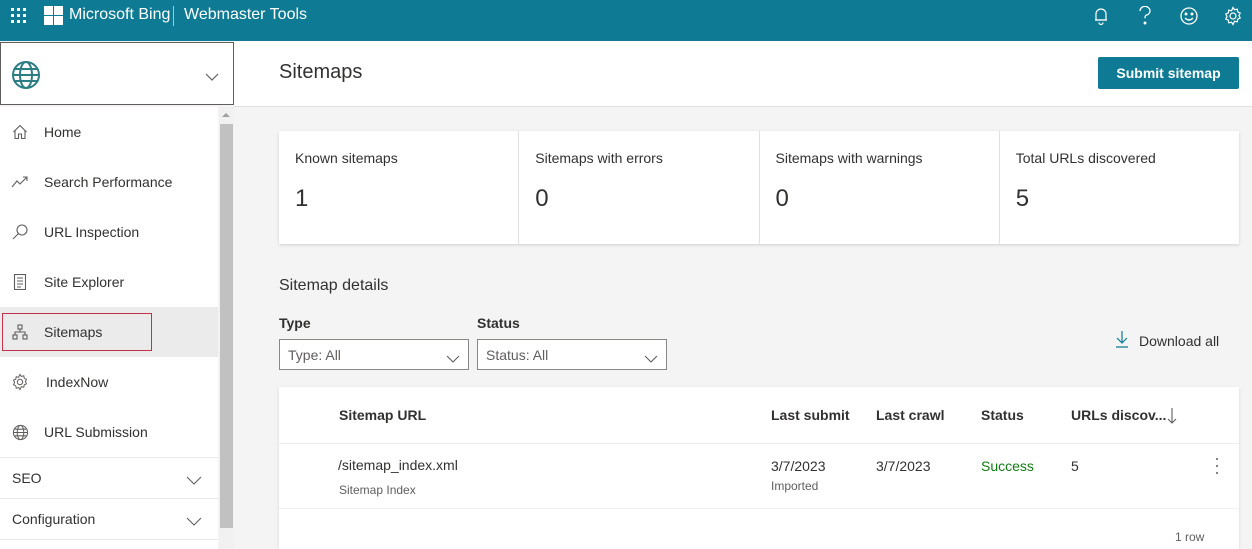 Image resolution: width=1252 pixels, height=549 pixels. I want to click on trend-chart-icon, so click(20, 182).